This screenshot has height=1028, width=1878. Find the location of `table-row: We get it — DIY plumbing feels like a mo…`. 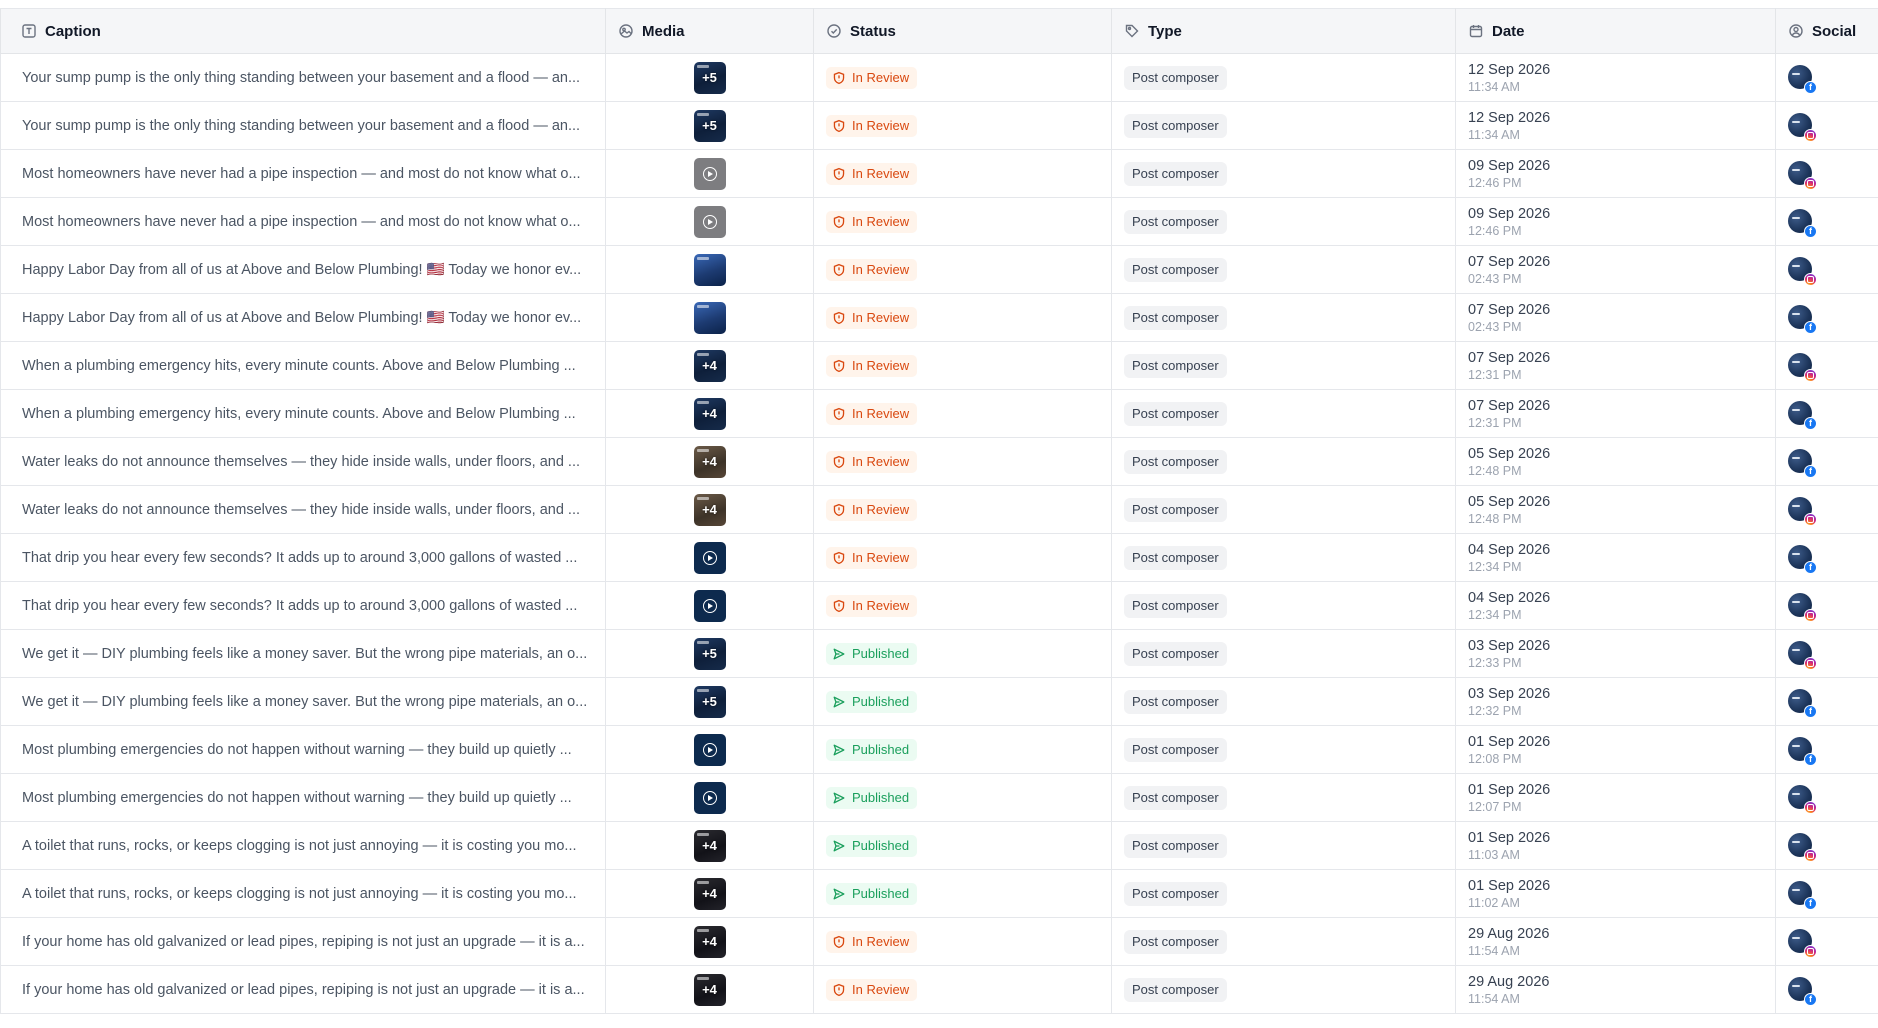

table-row: We get it — DIY plumbing feels like a mo… is located at coordinates (939, 701).